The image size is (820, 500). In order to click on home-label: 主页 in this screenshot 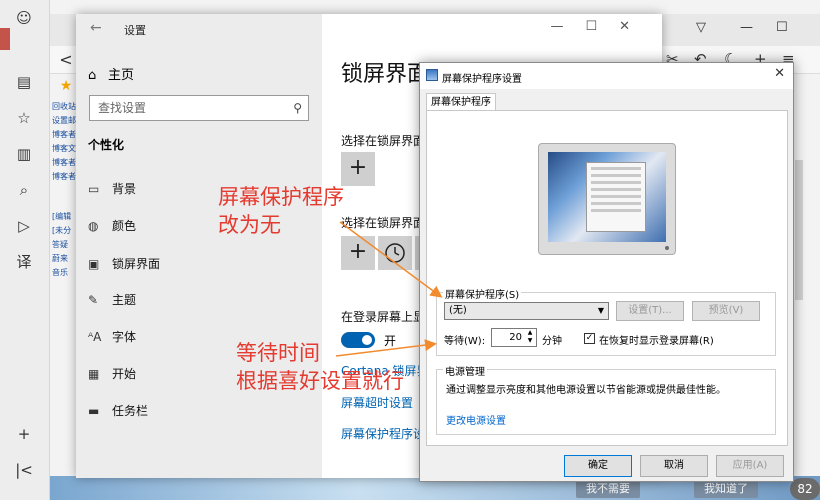, I will do `click(121, 75)`.